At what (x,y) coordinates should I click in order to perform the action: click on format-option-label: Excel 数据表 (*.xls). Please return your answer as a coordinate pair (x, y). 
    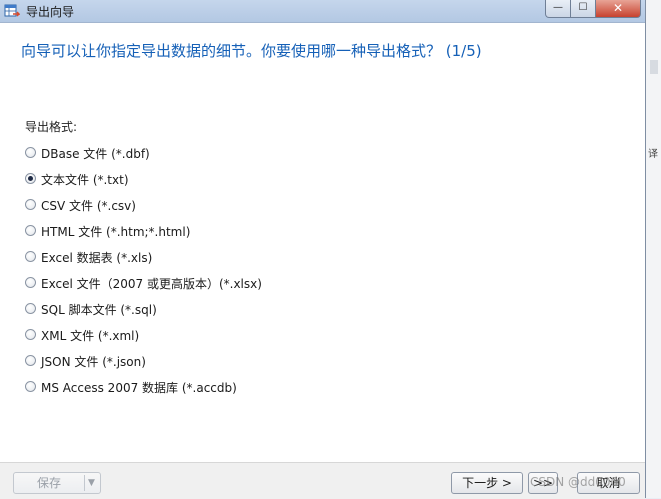
    Looking at the image, I should click on (97, 258).